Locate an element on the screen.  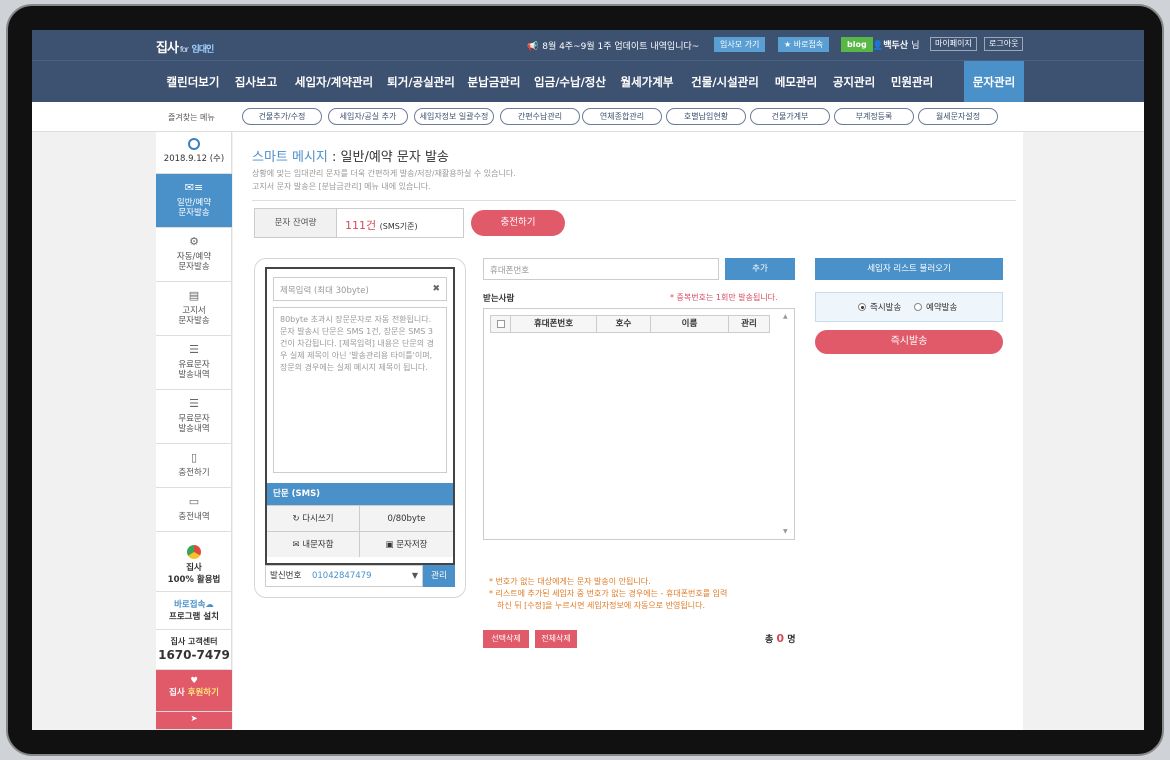
sidebar-item-charge-history: ▭ 충전내역 is located at coordinates (194, 510).